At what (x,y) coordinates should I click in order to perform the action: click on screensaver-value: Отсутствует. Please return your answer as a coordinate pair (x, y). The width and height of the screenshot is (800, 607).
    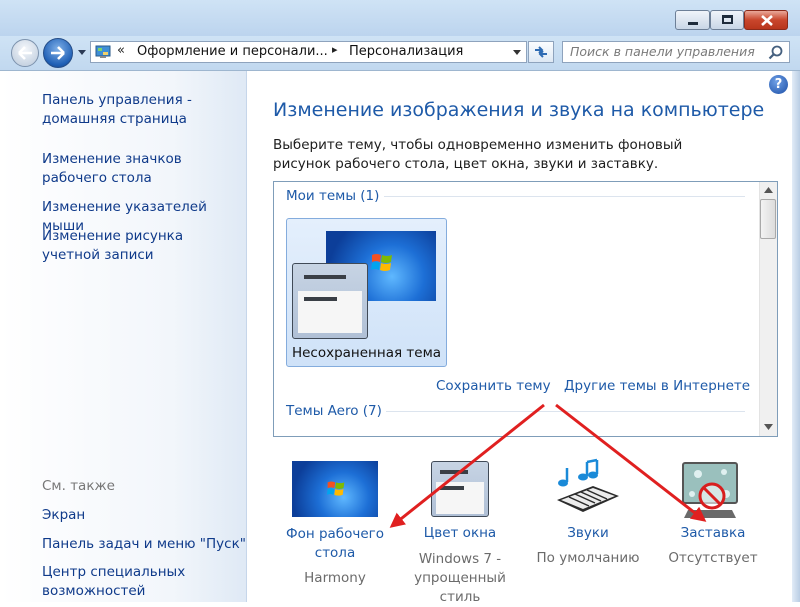
    Looking at the image, I should click on (713, 558).